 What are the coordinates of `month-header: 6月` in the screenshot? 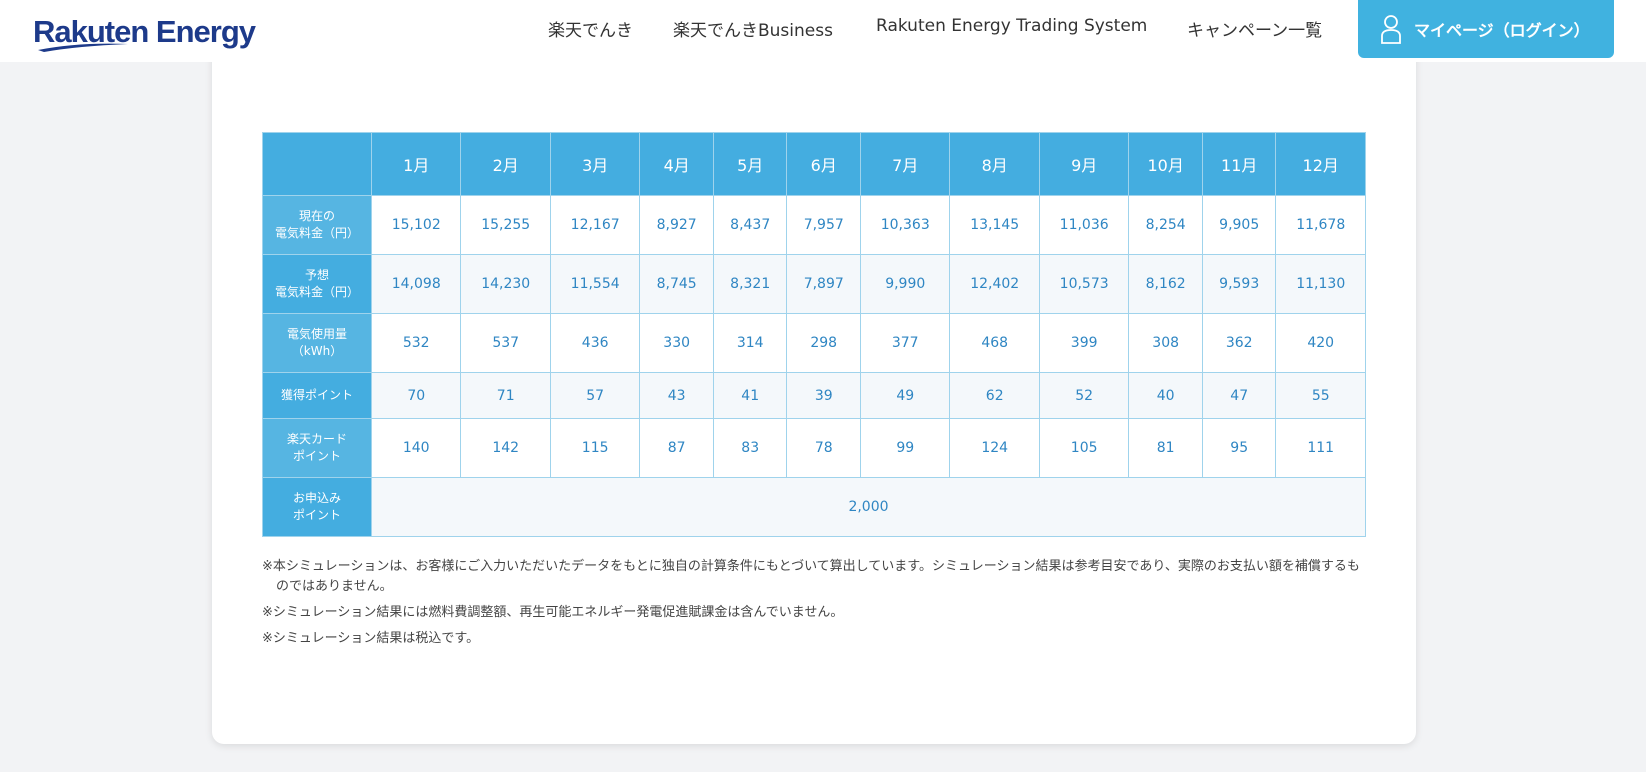 It's located at (823, 164).